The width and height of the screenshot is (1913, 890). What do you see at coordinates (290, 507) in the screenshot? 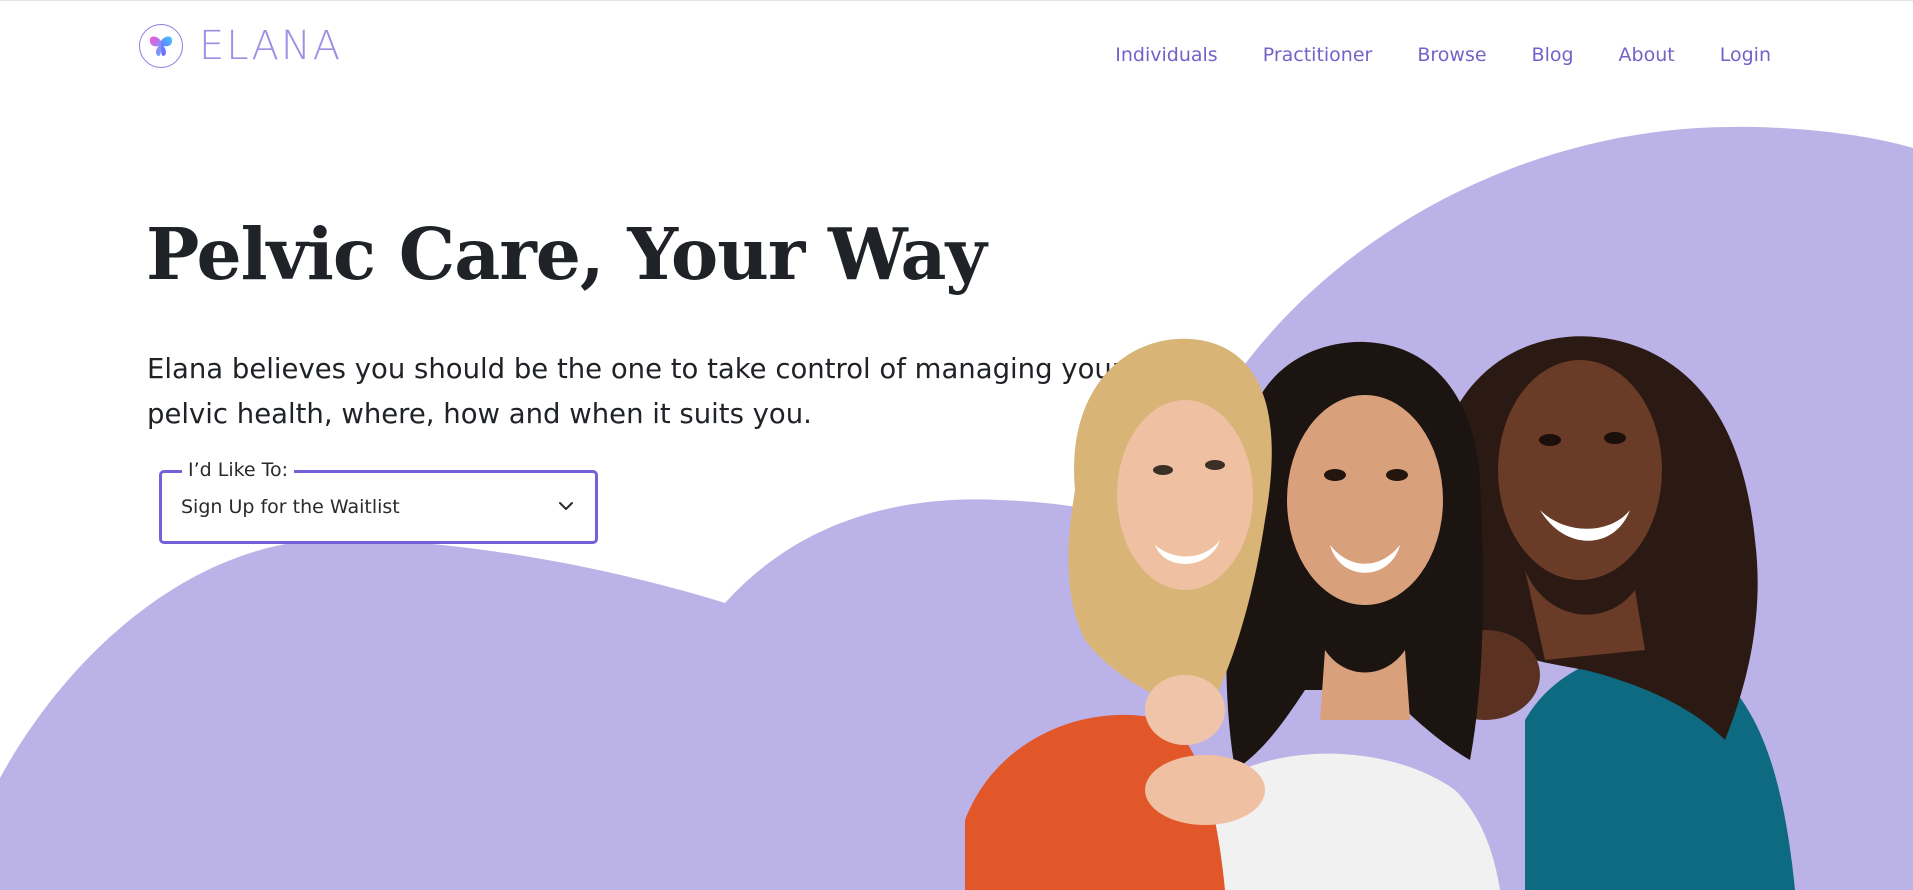
I see `intent-select-value: Sign Up for the Waitlist` at bounding box center [290, 507].